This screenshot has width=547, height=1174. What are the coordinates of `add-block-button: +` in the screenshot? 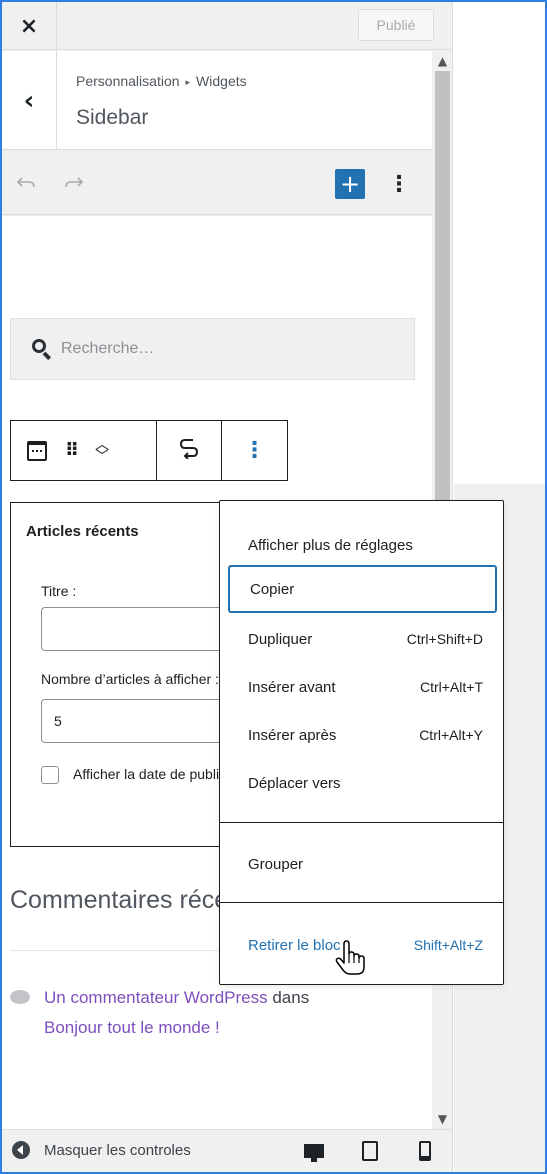 It's located at (350, 184).